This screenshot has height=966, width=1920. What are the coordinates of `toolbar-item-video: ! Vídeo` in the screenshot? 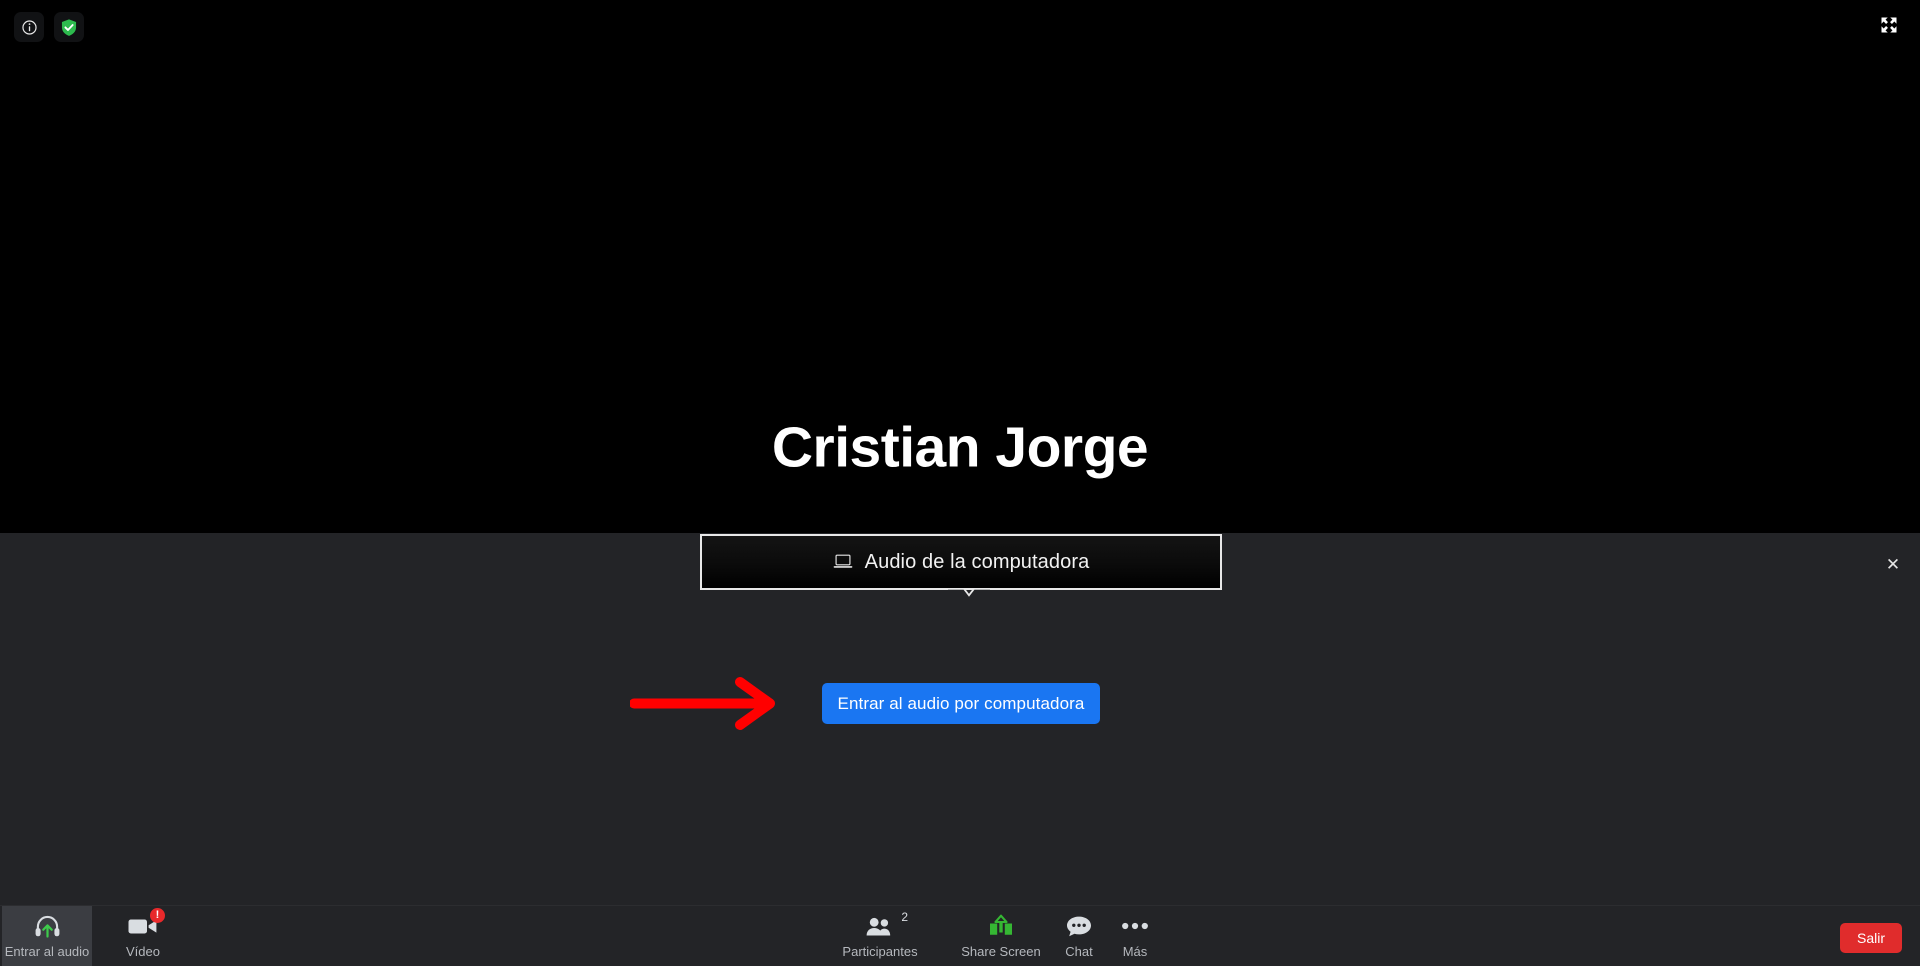 It's located at (143, 936).